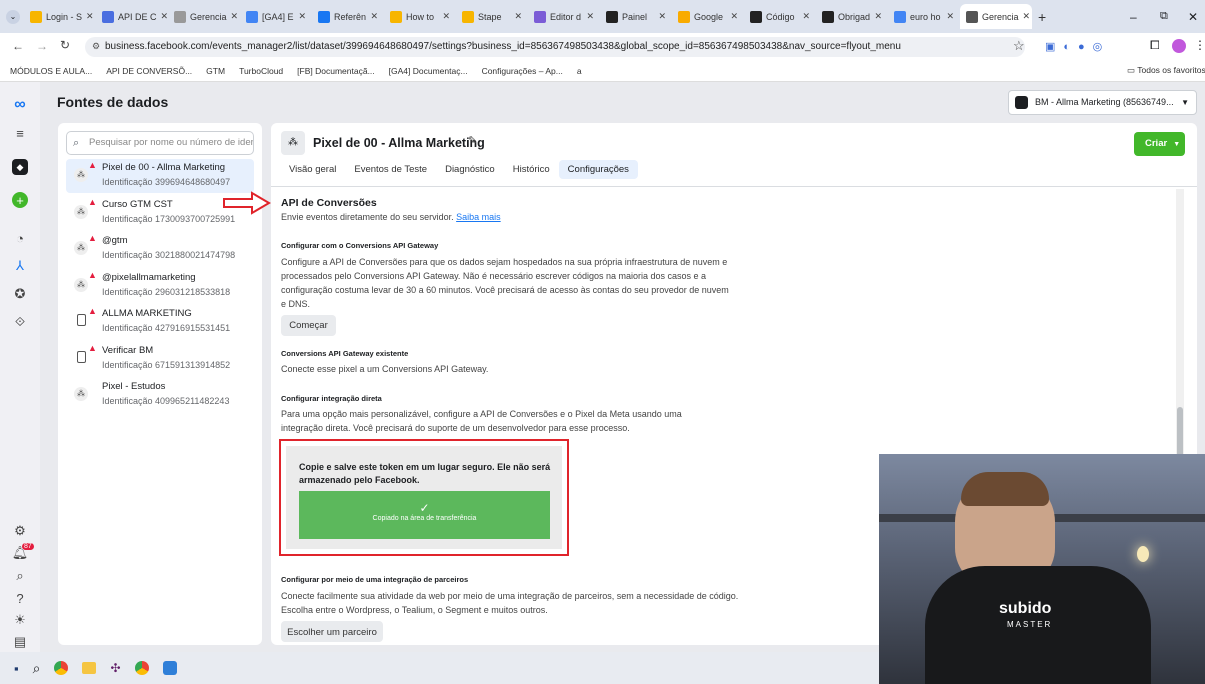 This screenshot has height=684, width=1205. What do you see at coordinates (276, 16) in the screenshot?
I see `browser-tab: [GA4] E ✕` at bounding box center [276, 16].